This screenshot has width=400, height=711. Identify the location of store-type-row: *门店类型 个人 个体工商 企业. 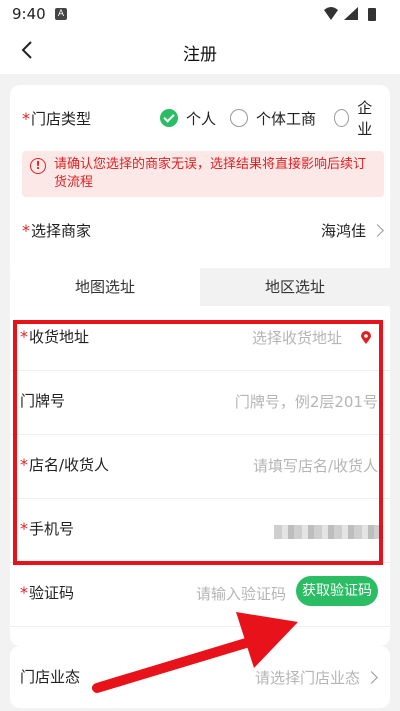
(202, 118).